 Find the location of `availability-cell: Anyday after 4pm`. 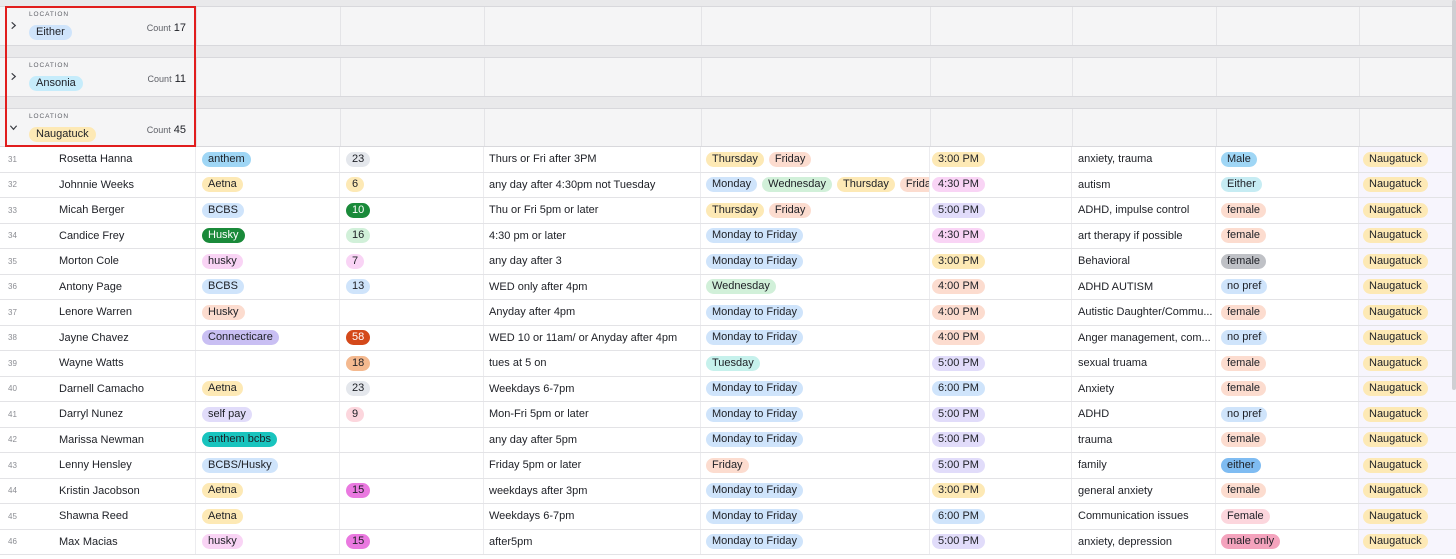

availability-cell: Anyday after 4pm is located at coordinates (592, 312).